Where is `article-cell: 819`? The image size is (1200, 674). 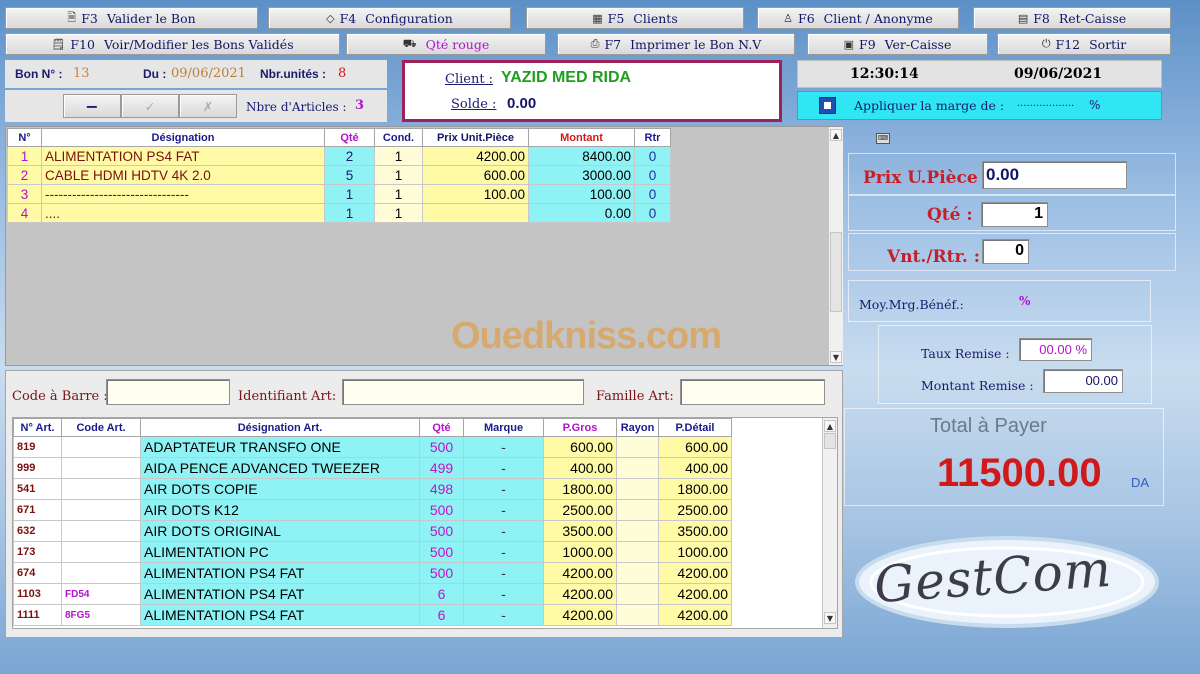
article-cell: 819 is located at coordinates (37, 447).